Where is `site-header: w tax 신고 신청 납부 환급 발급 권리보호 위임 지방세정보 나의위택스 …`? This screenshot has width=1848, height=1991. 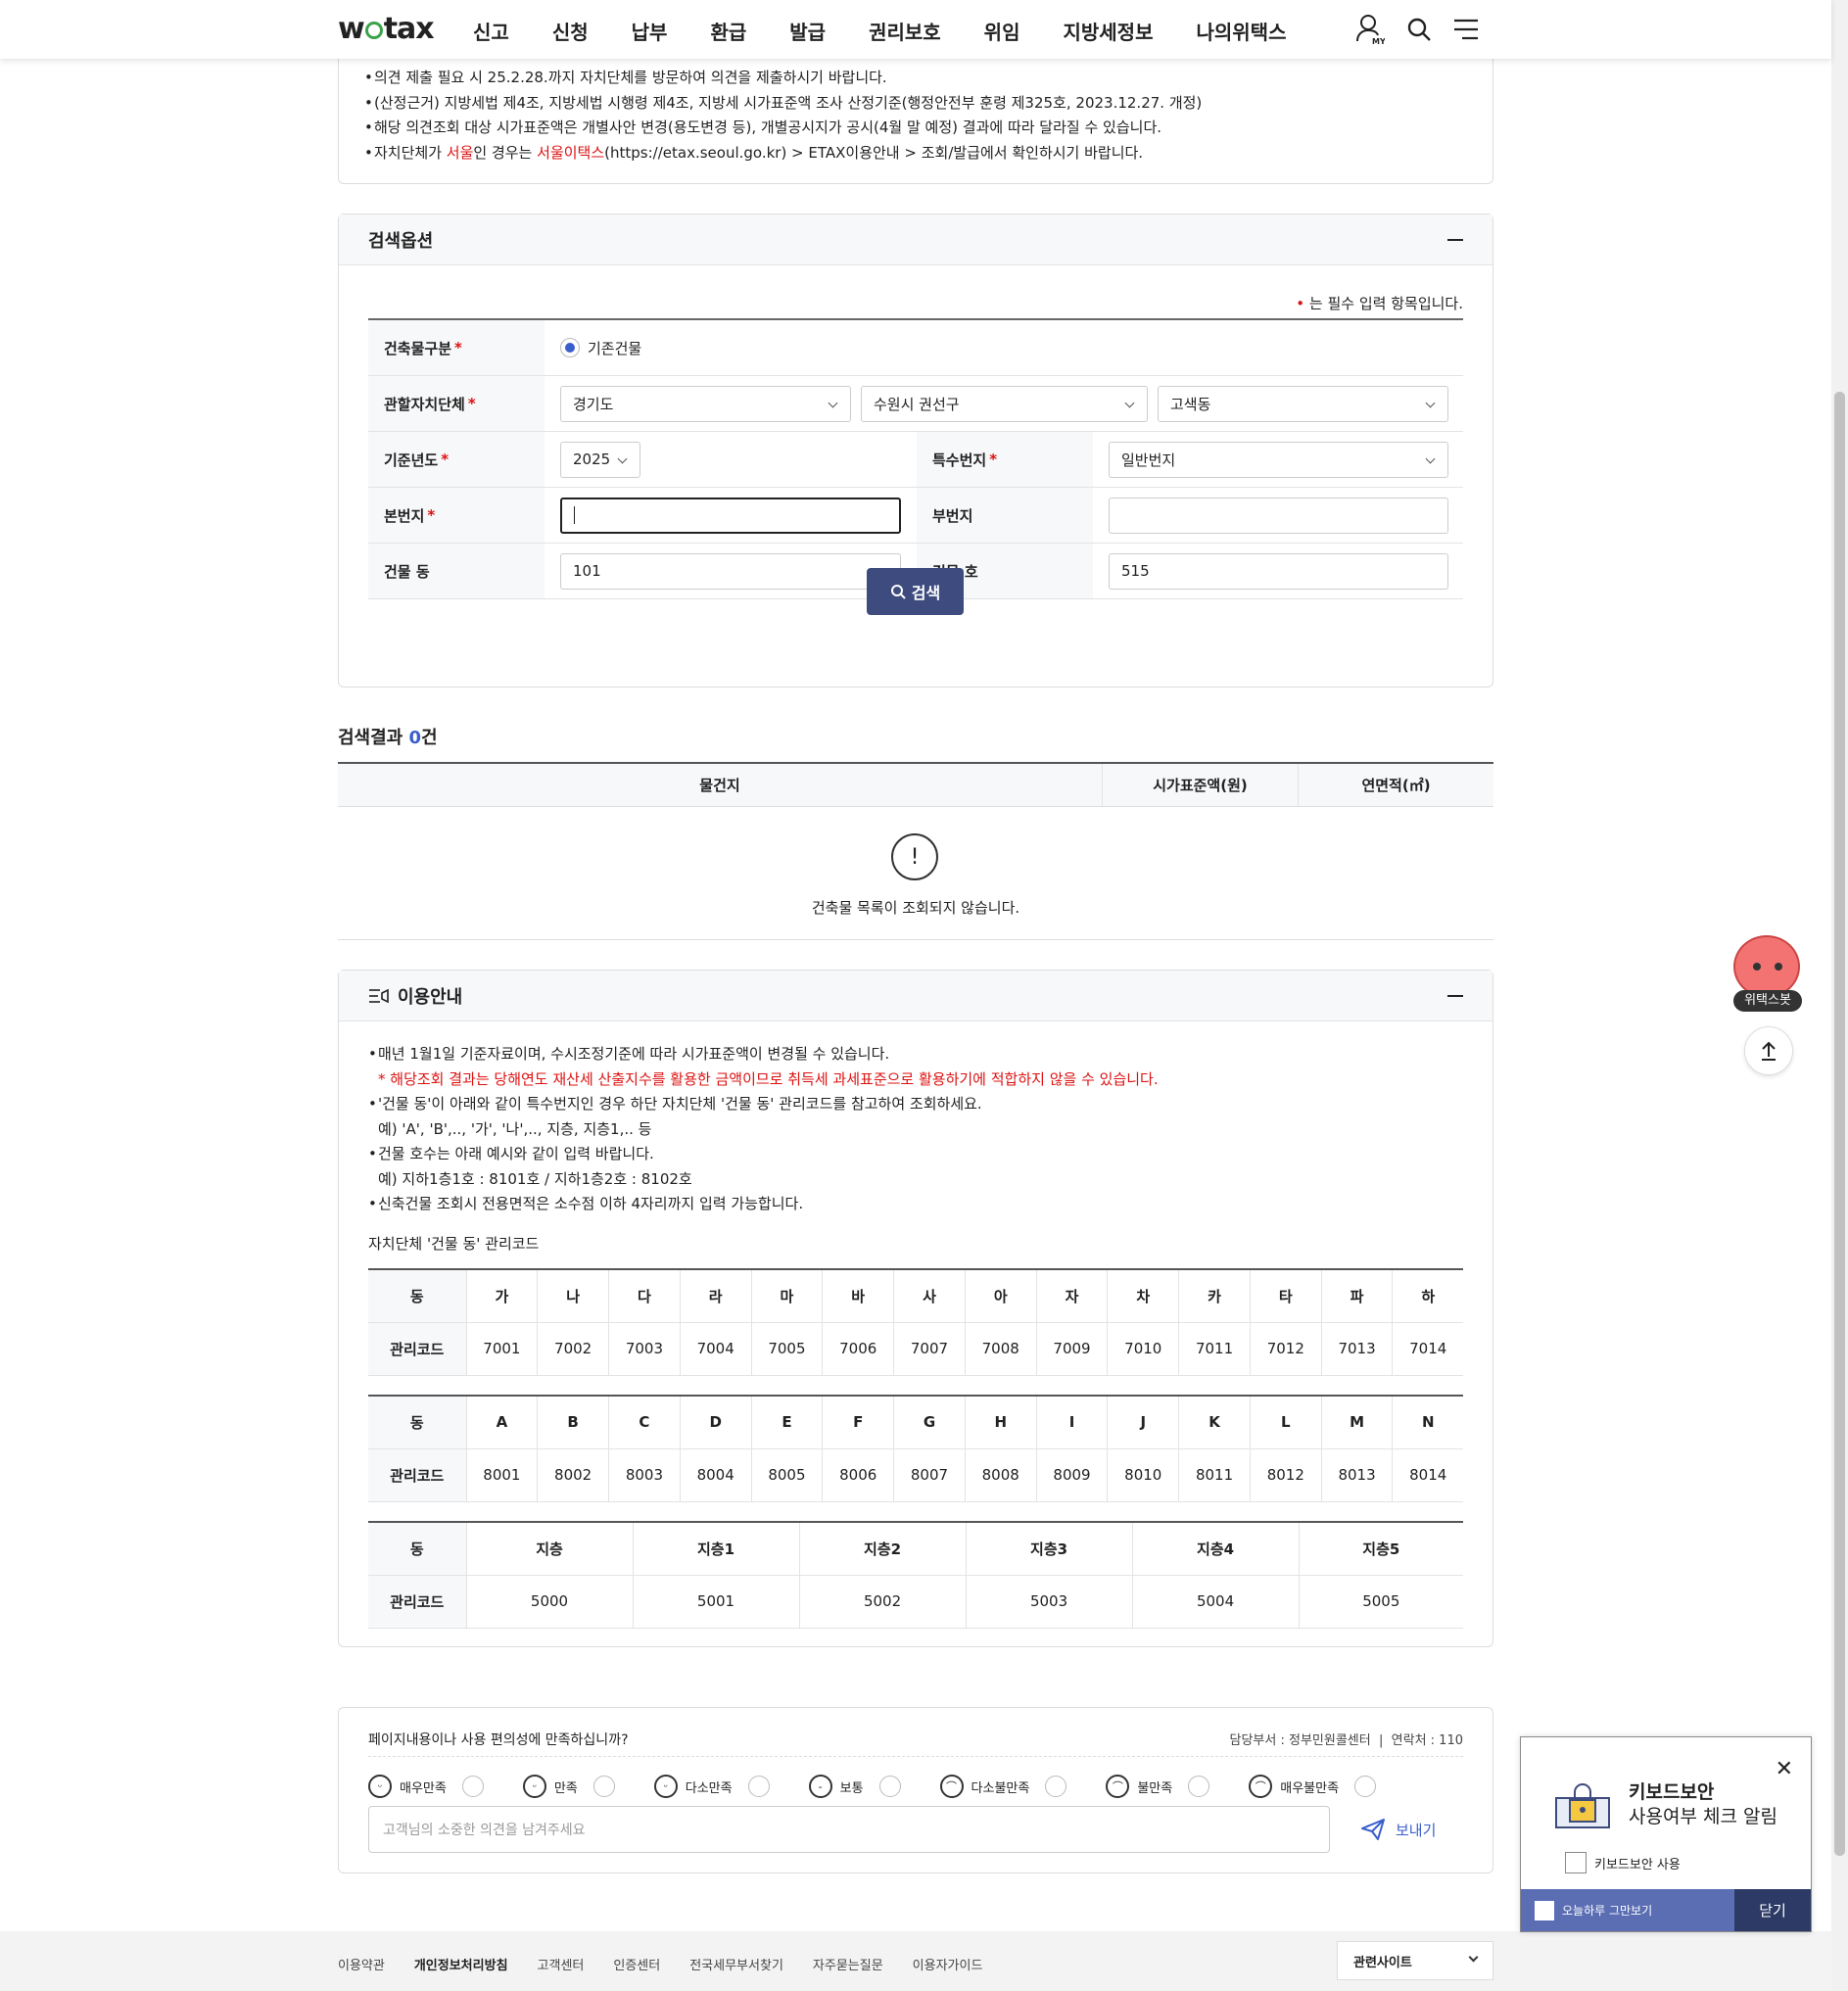
site-header: w tax 신고 신청 납부 환급 발급 권리보호 위임 지방세정보 나의위택스 … is located at coordinates (915, 29).